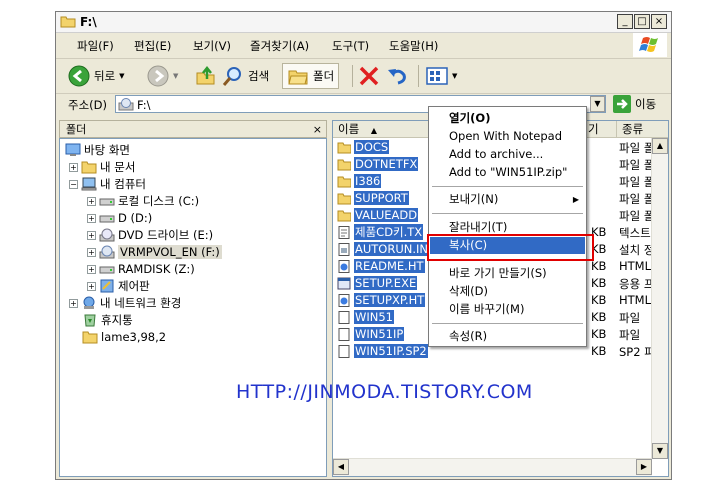  What do you see at coordinates (107, 184) in the screenshot?
I see `tree-node-my-computer: − 내 컴퓨터` at bounding box center [107, 184].